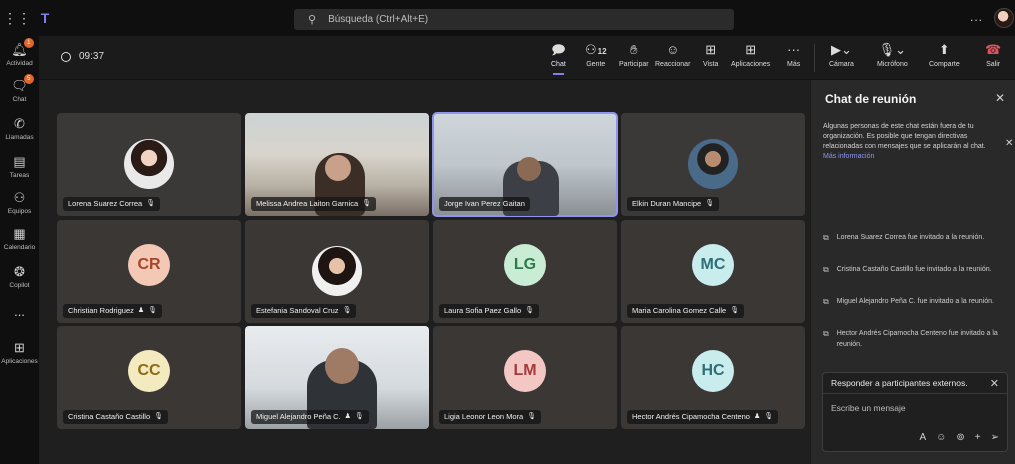 The height and width of the screenshot is (464, 1015). Describe the element at coordinates (112, 204) in the screenshot. I see `participant-nametag: Lorena Suarez Correa 🎙︎` at that location.